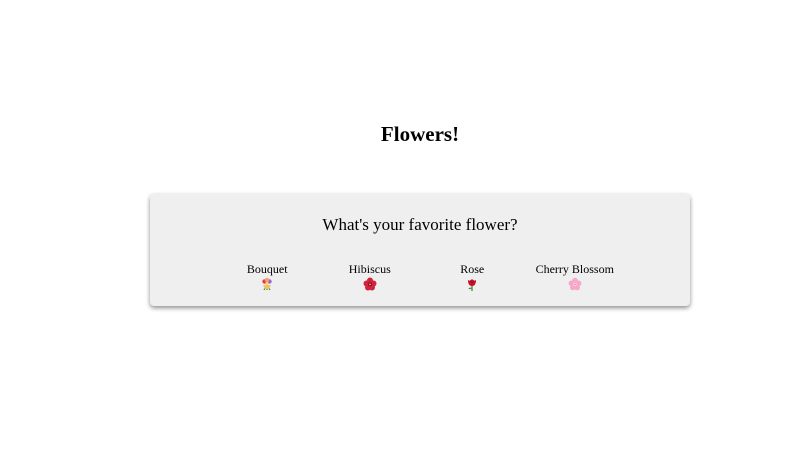 The width and height of the screenshot is (800, 450). I want to click on option-label: Hibiscus, so click(369, 269).